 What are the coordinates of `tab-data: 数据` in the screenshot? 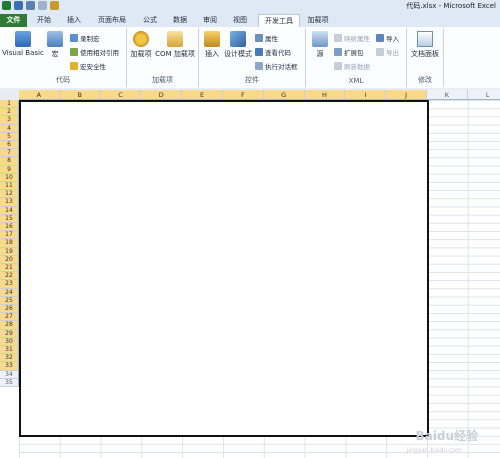 It's located at (180, 20).